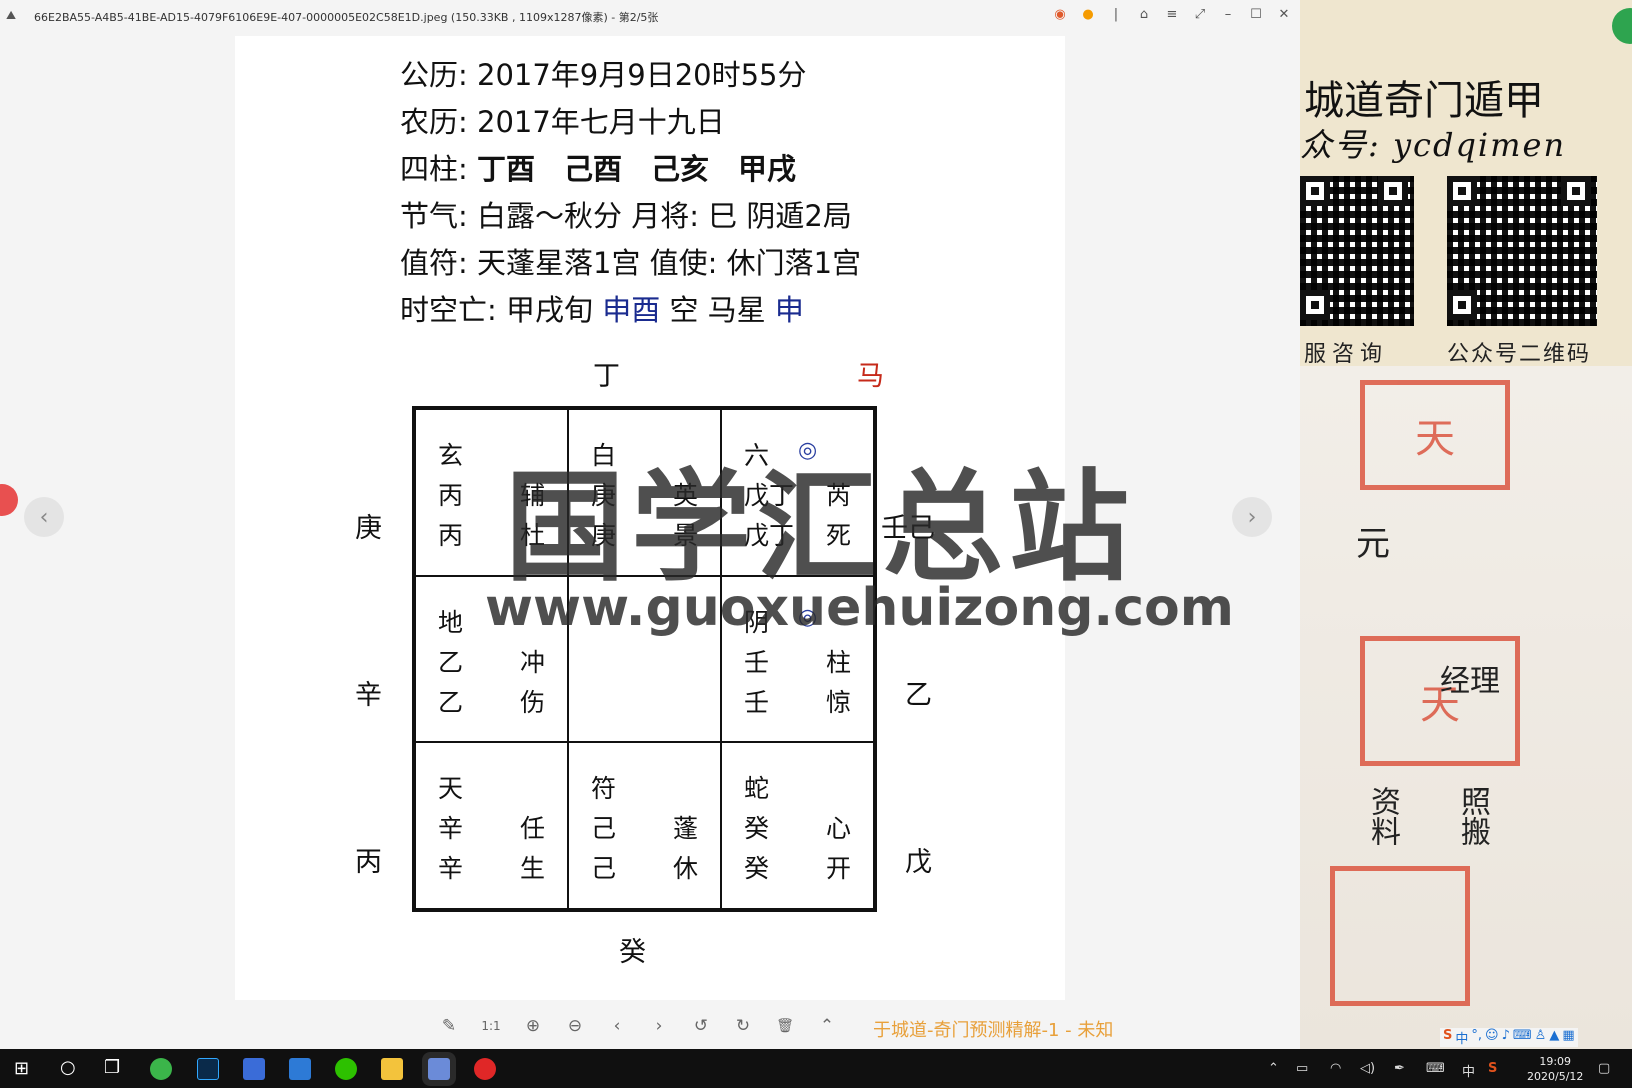 Image resolution: width=1632 pixels, height=1088 pixels. Describe the element at coordinates (1541, 1037) in the screenshot. I see `user-icon: ♙` at that location.